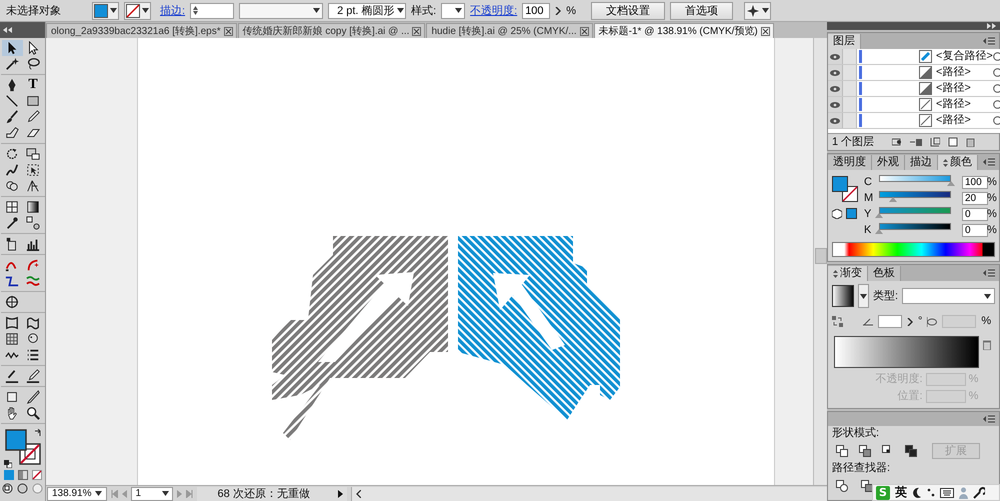  Describe the element at coordinates (865, 451) in the screenshot. I see `minus-front-icon` at that location.